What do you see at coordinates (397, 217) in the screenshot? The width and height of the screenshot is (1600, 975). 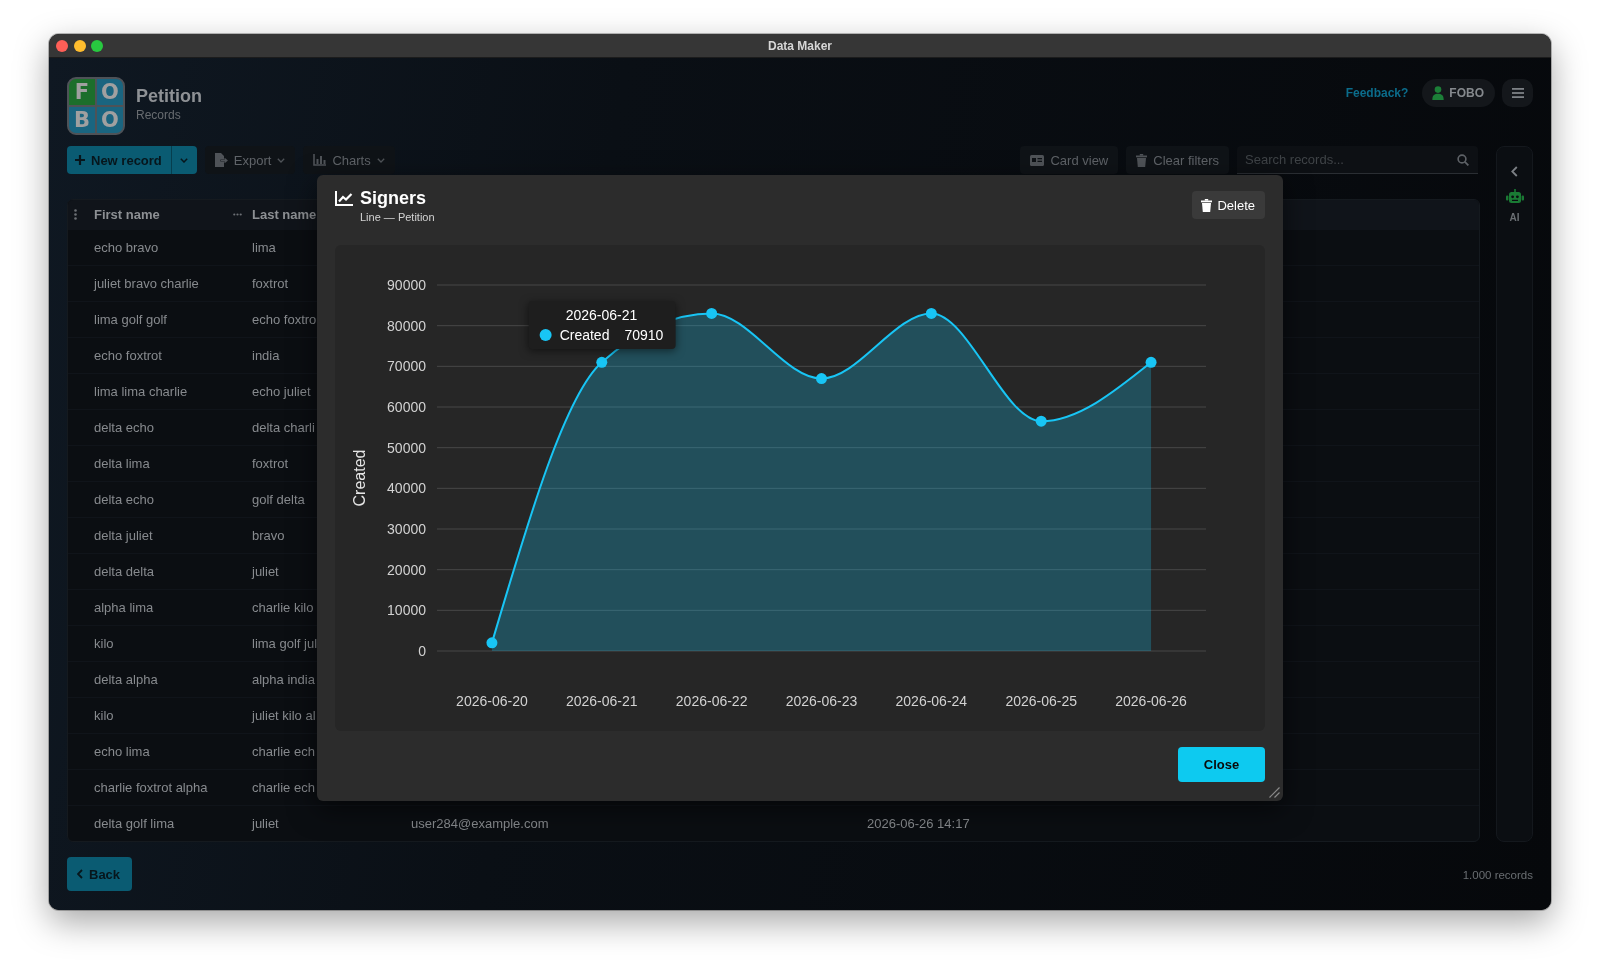 I see `dialog-subtitle: Line — Petition` at bounding box center [397, 217].